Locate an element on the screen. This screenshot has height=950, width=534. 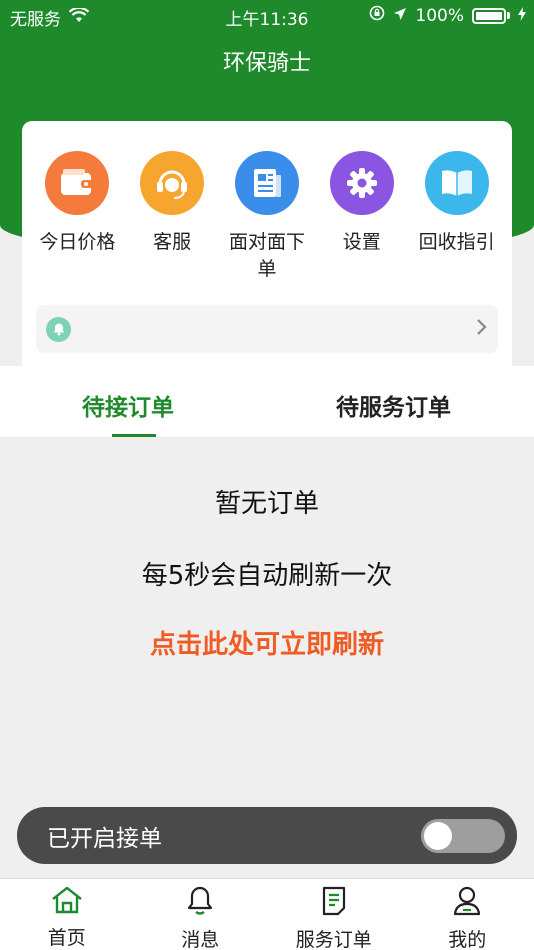
location-icon is located at coordinates (400, 16).